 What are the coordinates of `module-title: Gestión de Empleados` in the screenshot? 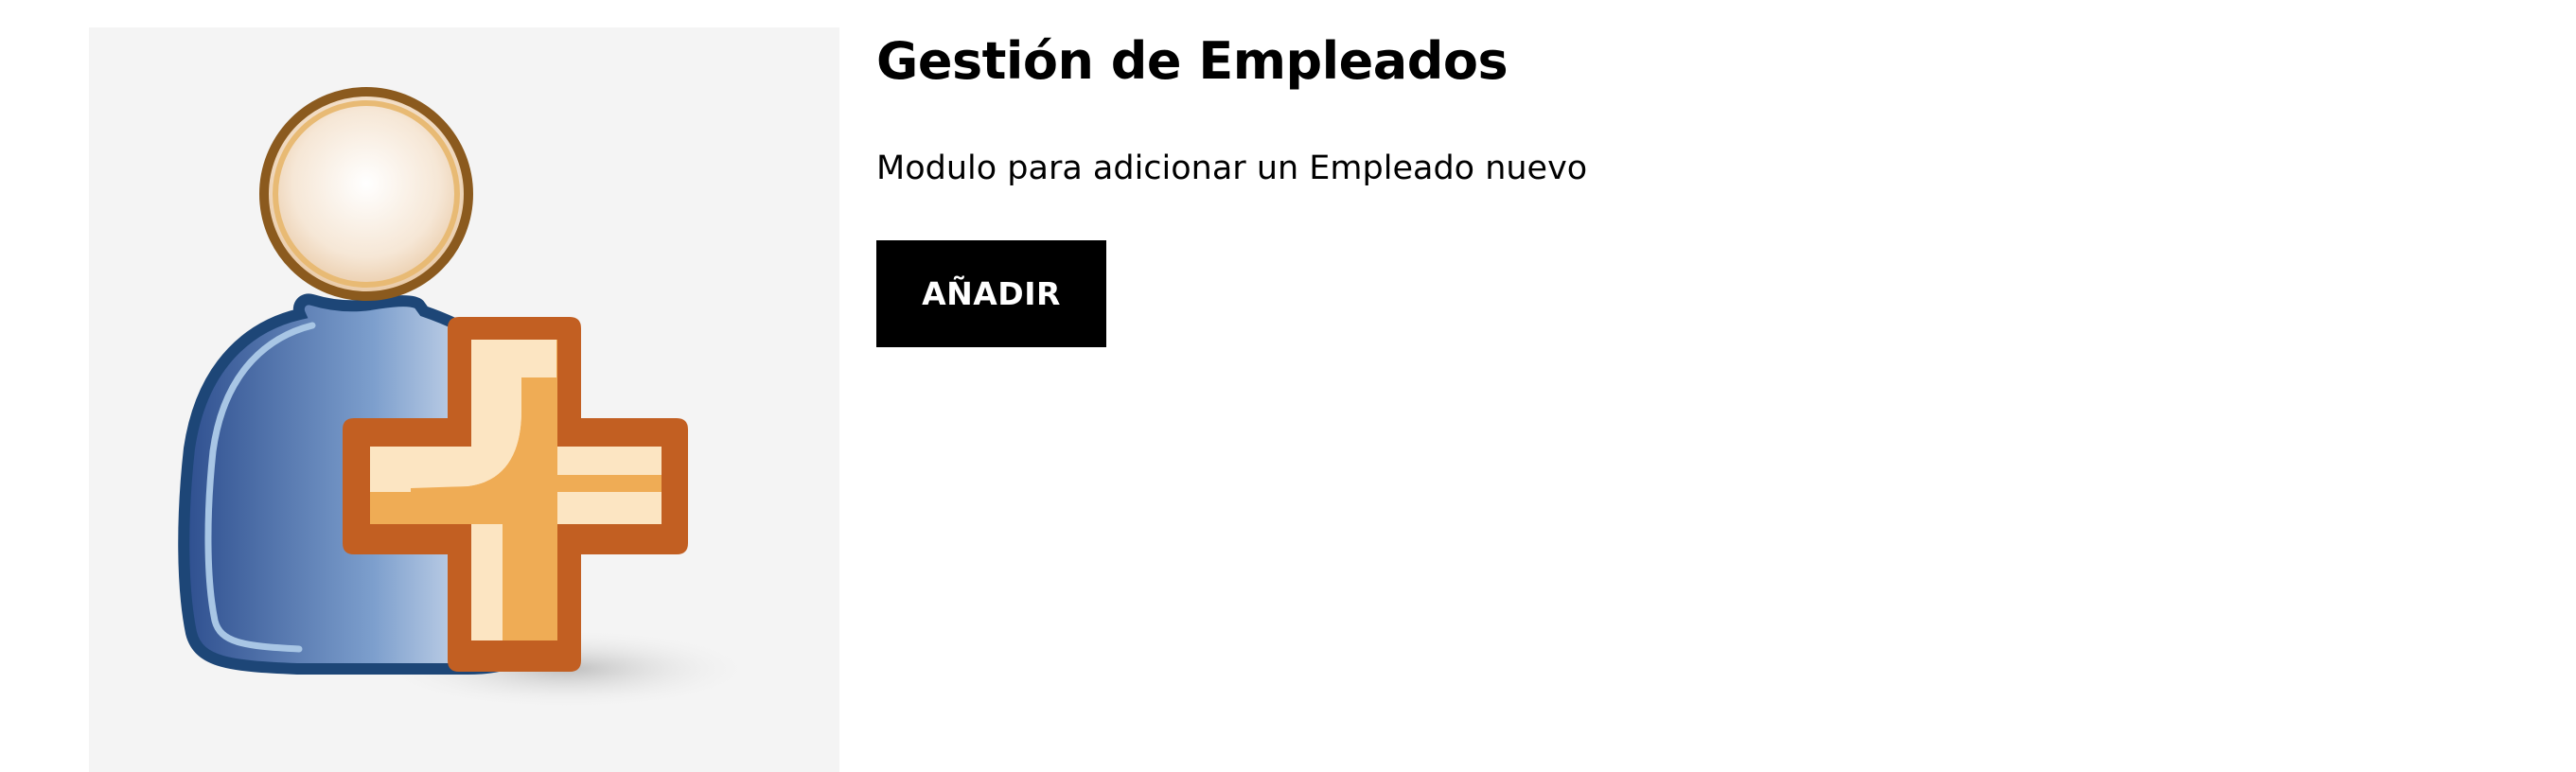 It's located at (1192, 61).